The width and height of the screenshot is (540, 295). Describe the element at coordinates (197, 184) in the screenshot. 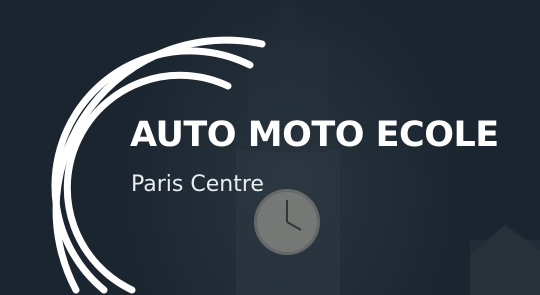

I see `brand-location: Paris Centre` at that location.